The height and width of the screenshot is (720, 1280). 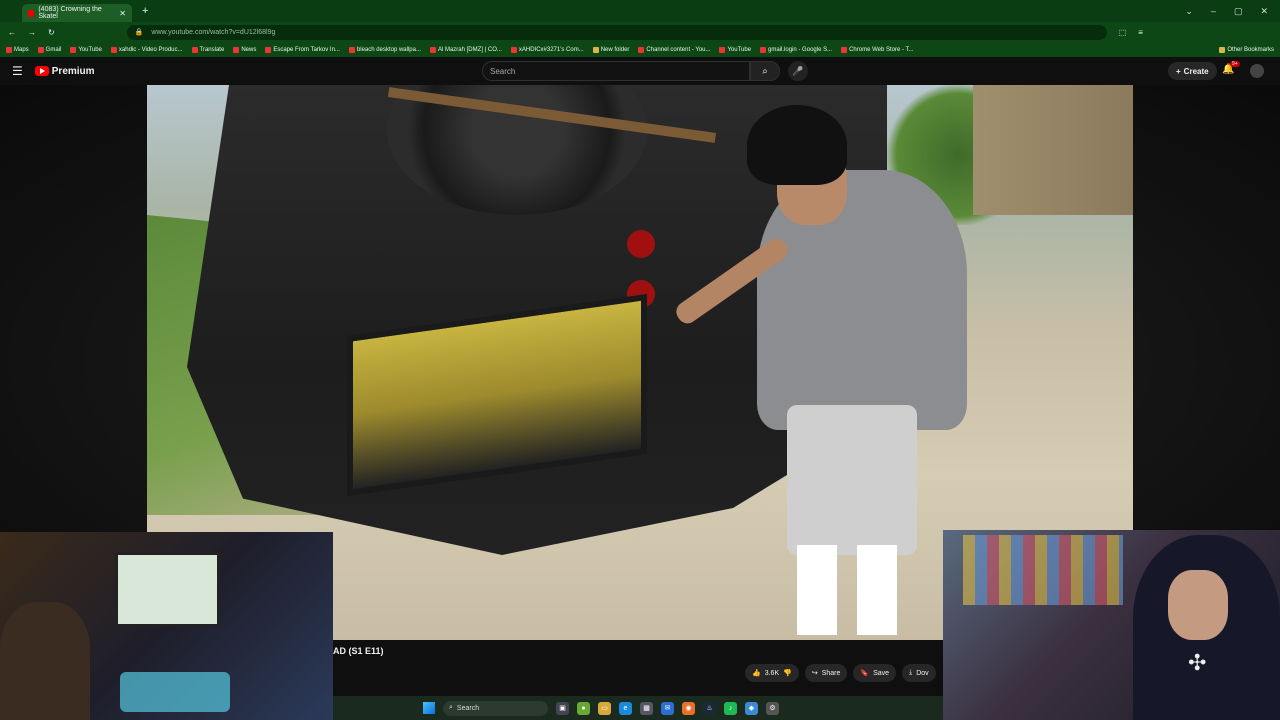 I want to click on download-button: ⤓ Dov, so click(x=919, y=673).